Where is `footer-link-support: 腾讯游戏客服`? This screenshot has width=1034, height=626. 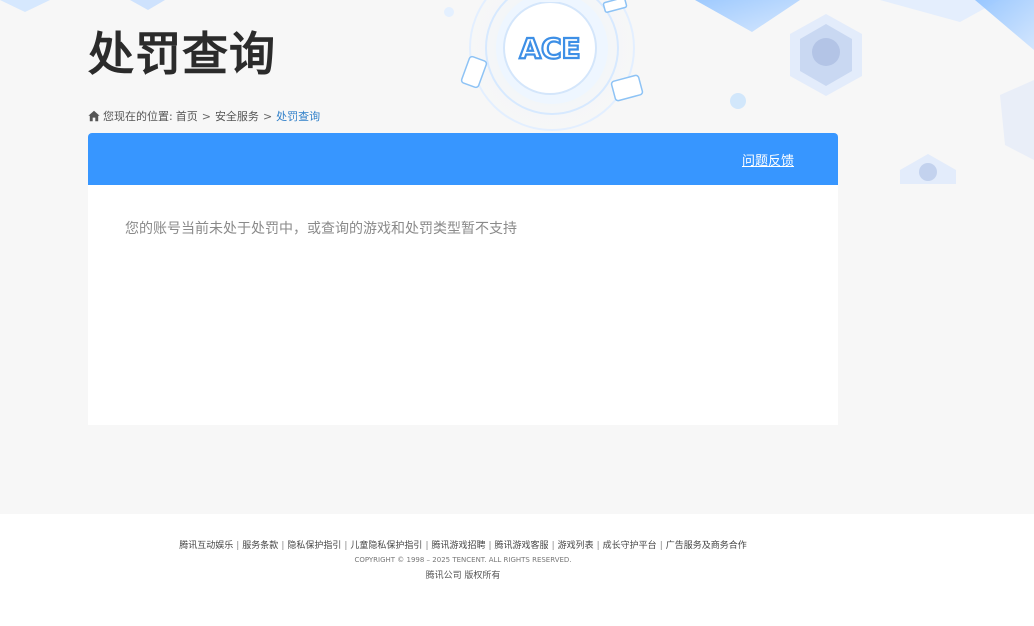 footer-link-support: 腾讯游戏客服 is located at coordinates (522, 546).